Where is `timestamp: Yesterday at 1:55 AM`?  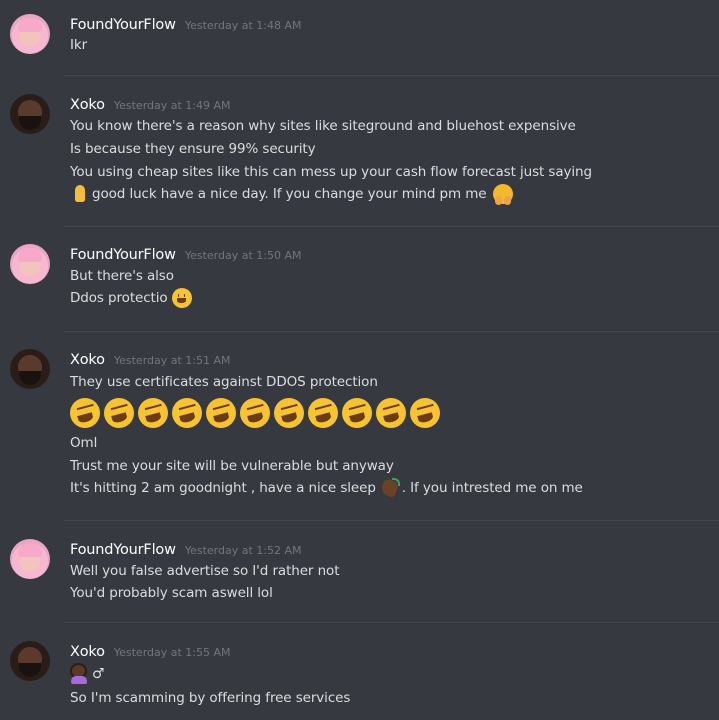 timestamp: Yesterday at 1:55 AM is located at coordinates (172, 652).